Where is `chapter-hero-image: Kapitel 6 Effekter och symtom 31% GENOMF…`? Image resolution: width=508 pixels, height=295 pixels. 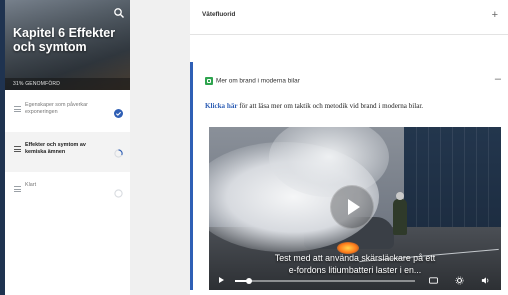
chapter-hero-image: Kapitel 6 Effekter och symtom 31% GENOMF… is located at coordinates (67, 45).